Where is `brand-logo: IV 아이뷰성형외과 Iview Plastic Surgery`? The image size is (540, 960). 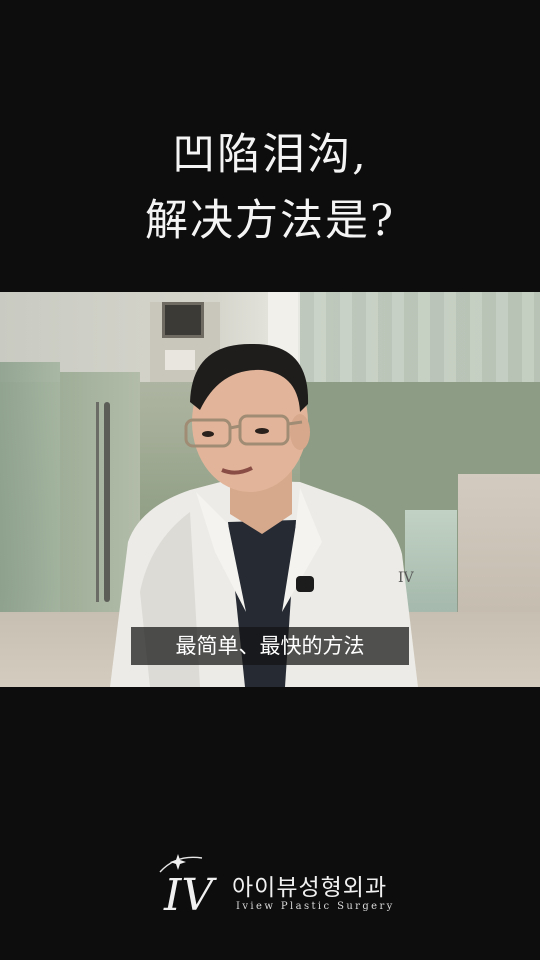 brand-logo: IV 아이뷰성형외과 Iview Plastic Surgery is located at coordinates (280, 885).